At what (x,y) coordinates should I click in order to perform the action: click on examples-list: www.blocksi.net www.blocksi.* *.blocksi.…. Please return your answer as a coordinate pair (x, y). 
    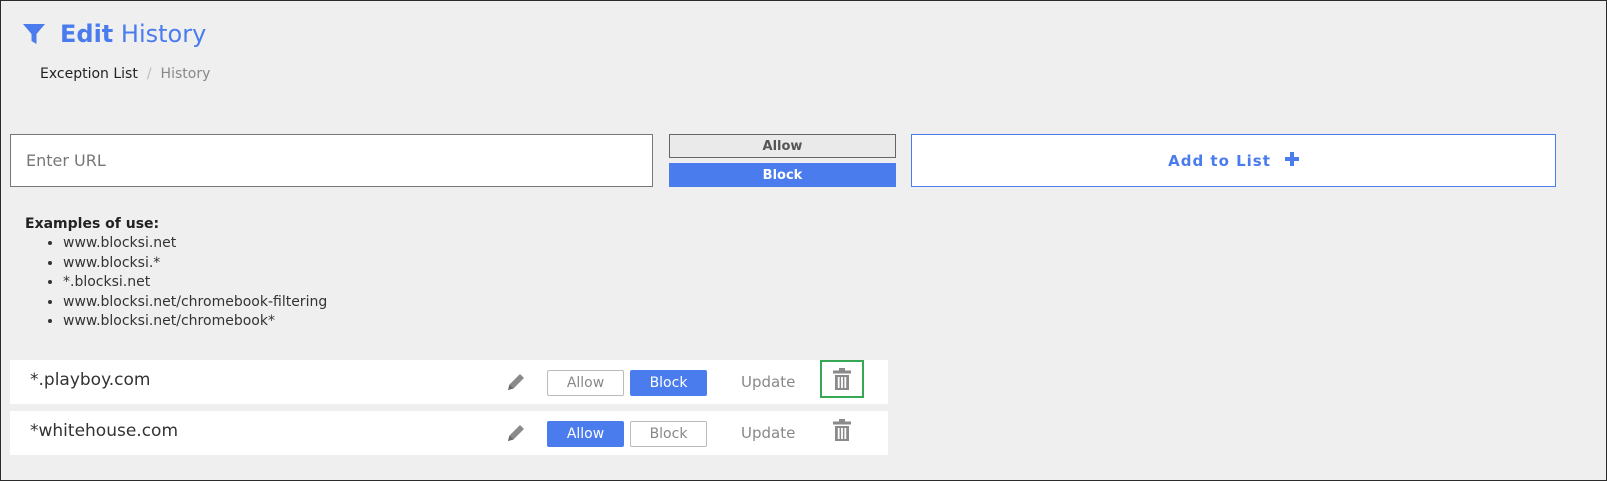
    Looking at the image, I should click on (176, 283).